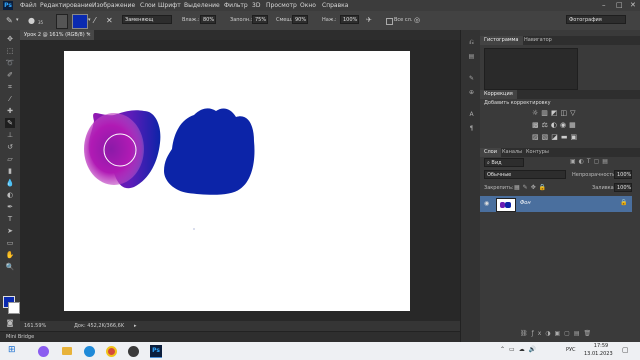 This screenshot has width=640, height=360. What do you see at coordinates (604, 5) in the screenshot?
I see `minimize-button: –` at bounding box center [604, 5].